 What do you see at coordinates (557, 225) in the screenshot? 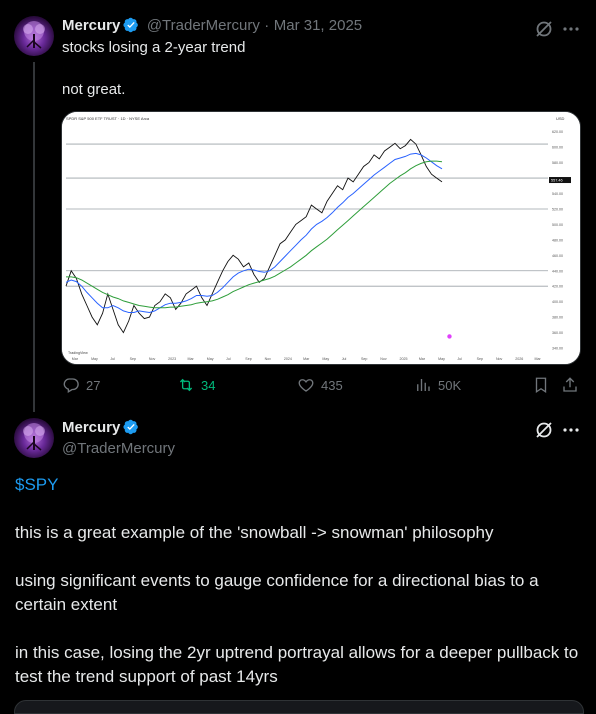
I see `y-tick-label: 500.00` at bounding box center [557, 225].